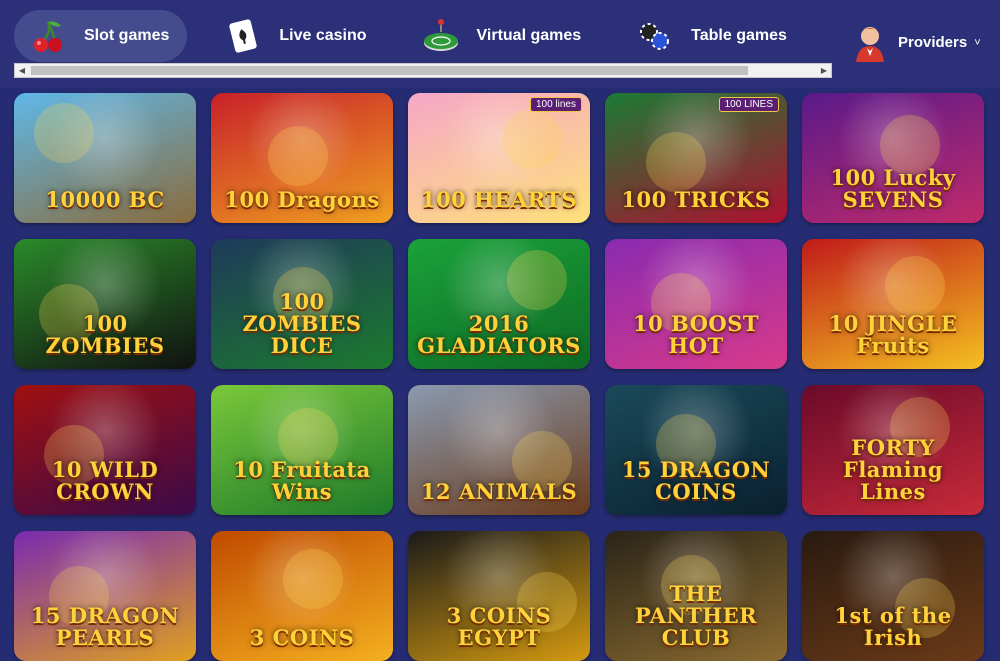  I want to click on providers-dropdown: Providers ˅, so click(926, 42).